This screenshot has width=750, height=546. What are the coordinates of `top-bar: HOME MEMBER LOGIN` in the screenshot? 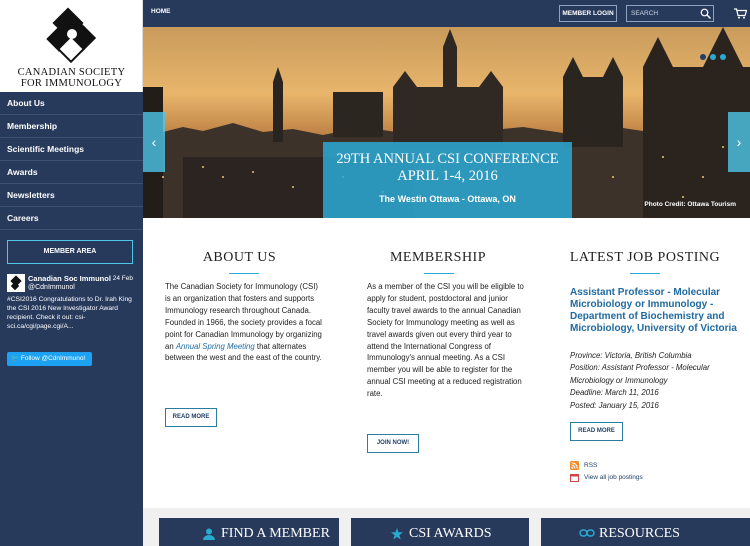 It's located at (446, 13).